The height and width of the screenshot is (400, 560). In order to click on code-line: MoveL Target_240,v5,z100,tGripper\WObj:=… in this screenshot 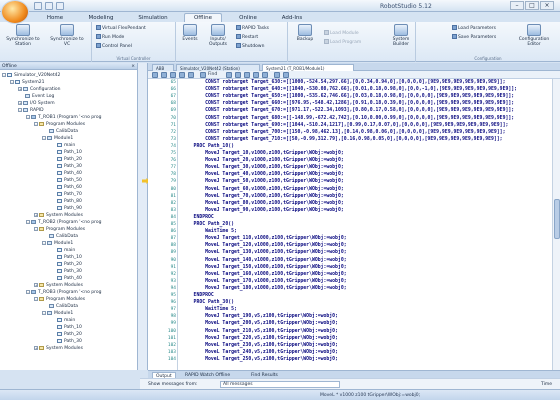, I will do `click(260, 352)`.